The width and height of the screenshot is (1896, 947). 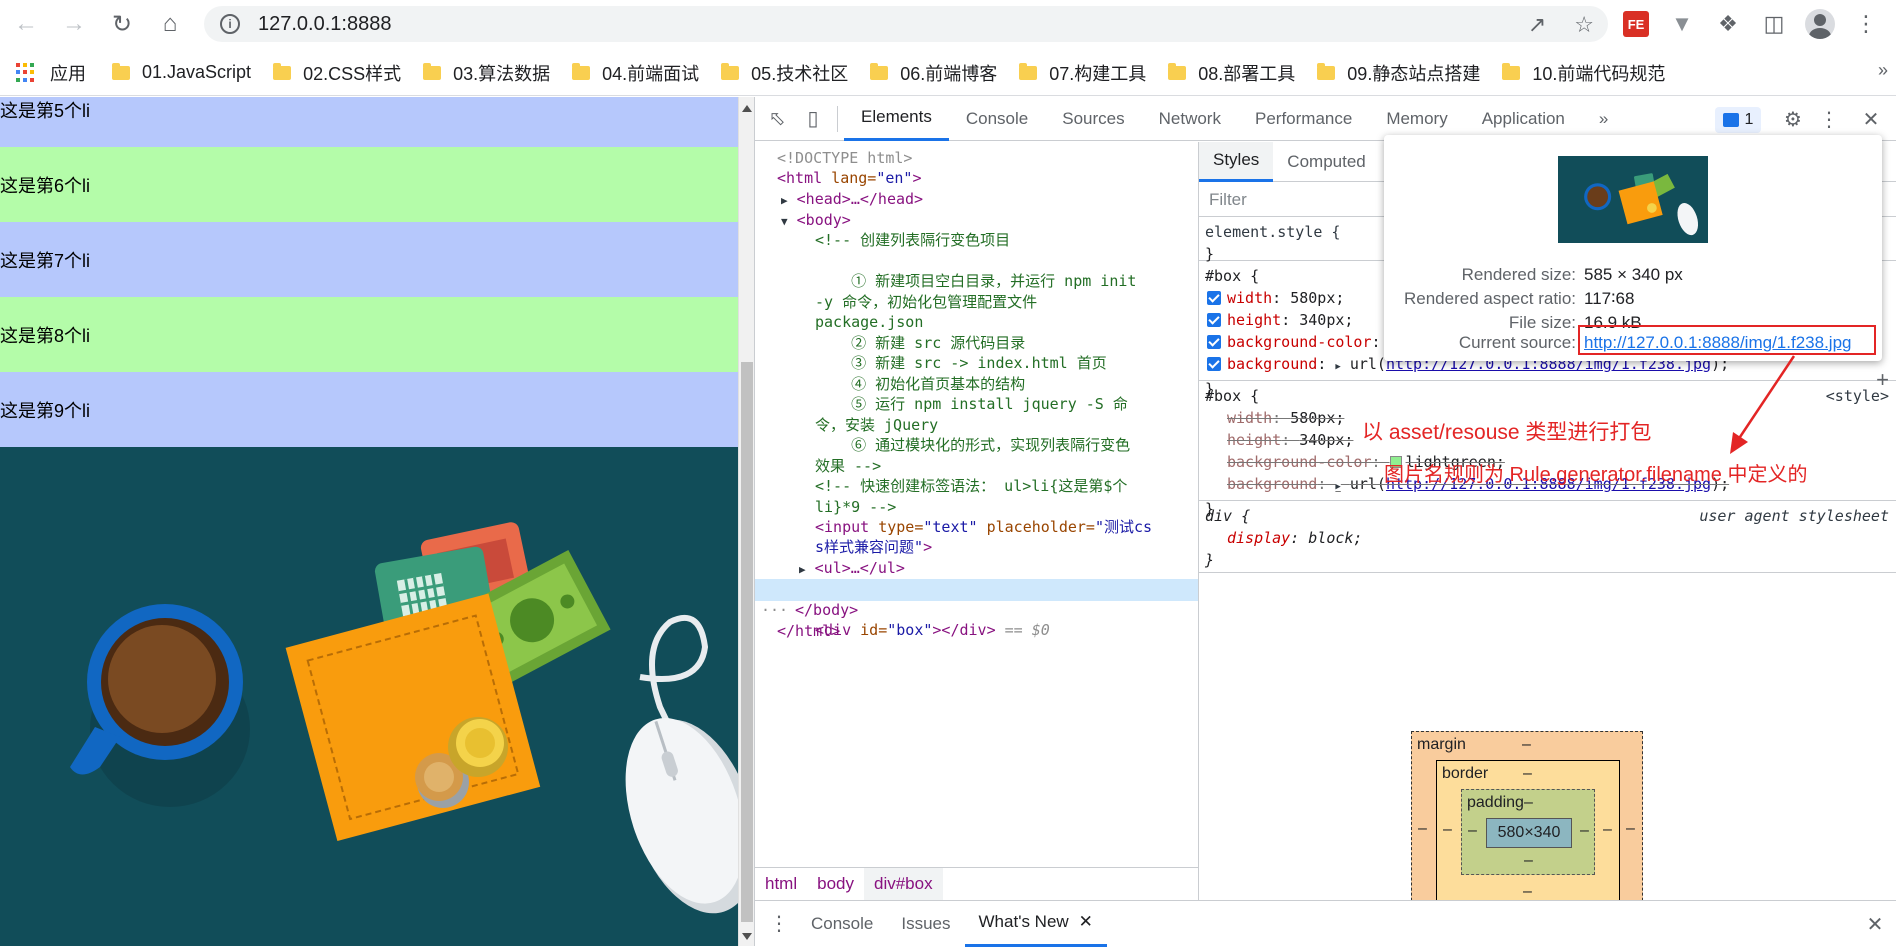 What do you see at coordinates (181, 73) in the screenshot?
I see `bookmark-folder: 01.JavaScript` at bounding box center [181, 73].